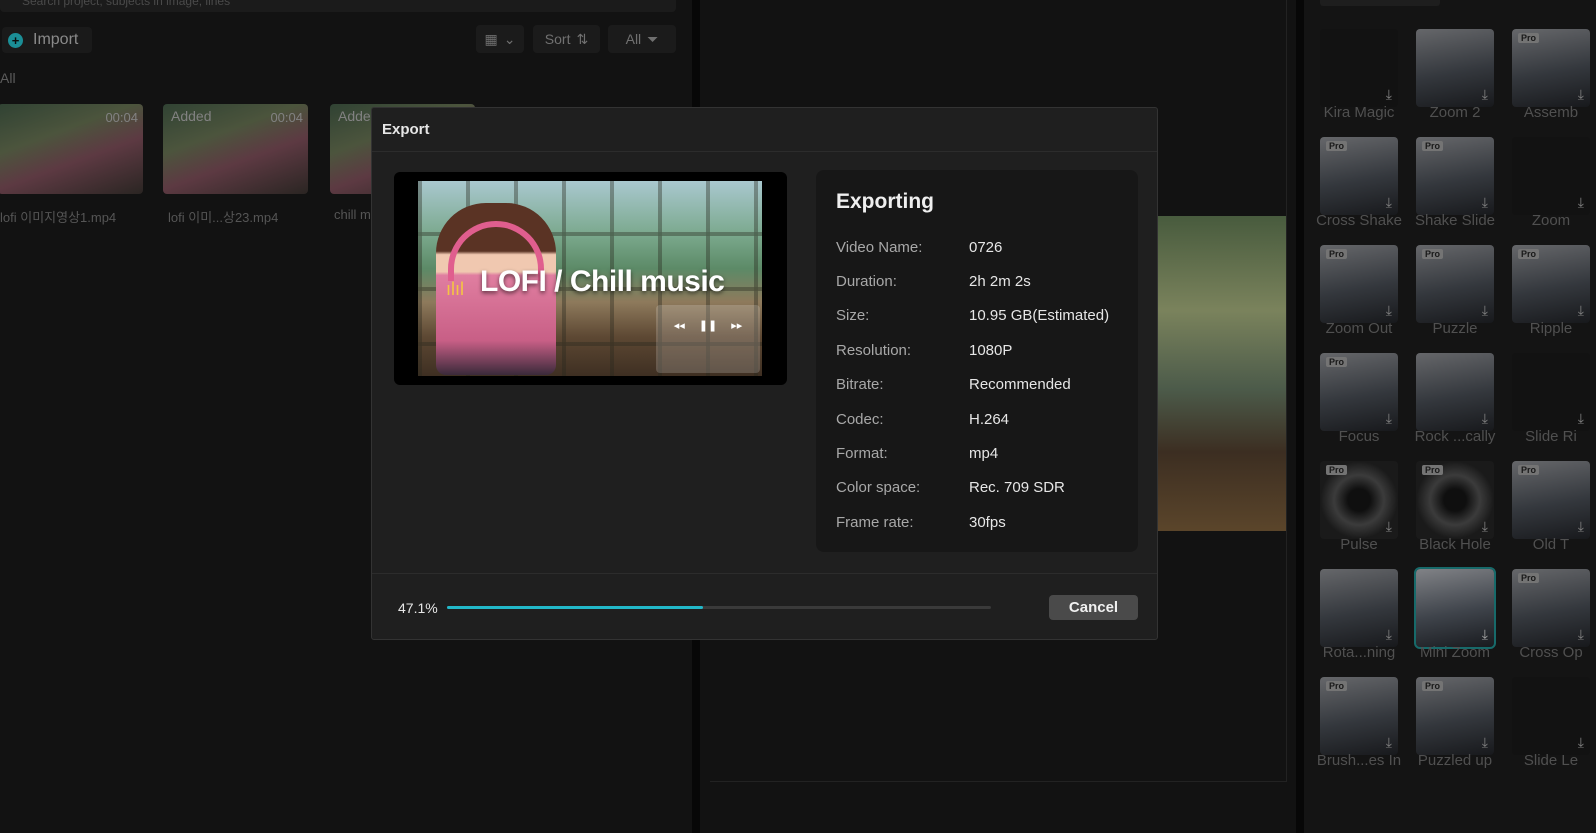 This screenshot has height=833, width=1596. Describe the element at coordinates (708, 339) in the screenshot. I see `music-player-widget: ◂◂ ❚❚ ▸▸` at that location.